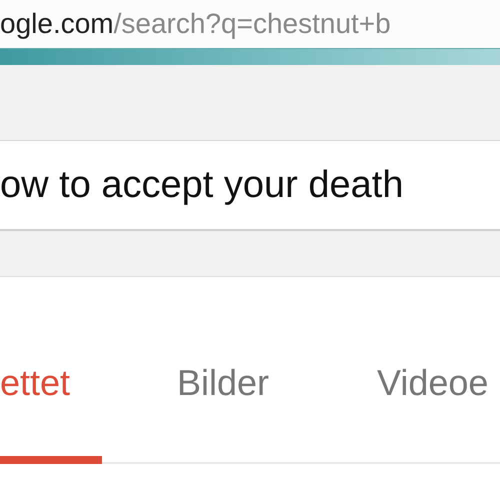  What do you see at coordinates (51, 398) in the screenshot?
I see `tab: ettet` at bounding box center [51, 398].